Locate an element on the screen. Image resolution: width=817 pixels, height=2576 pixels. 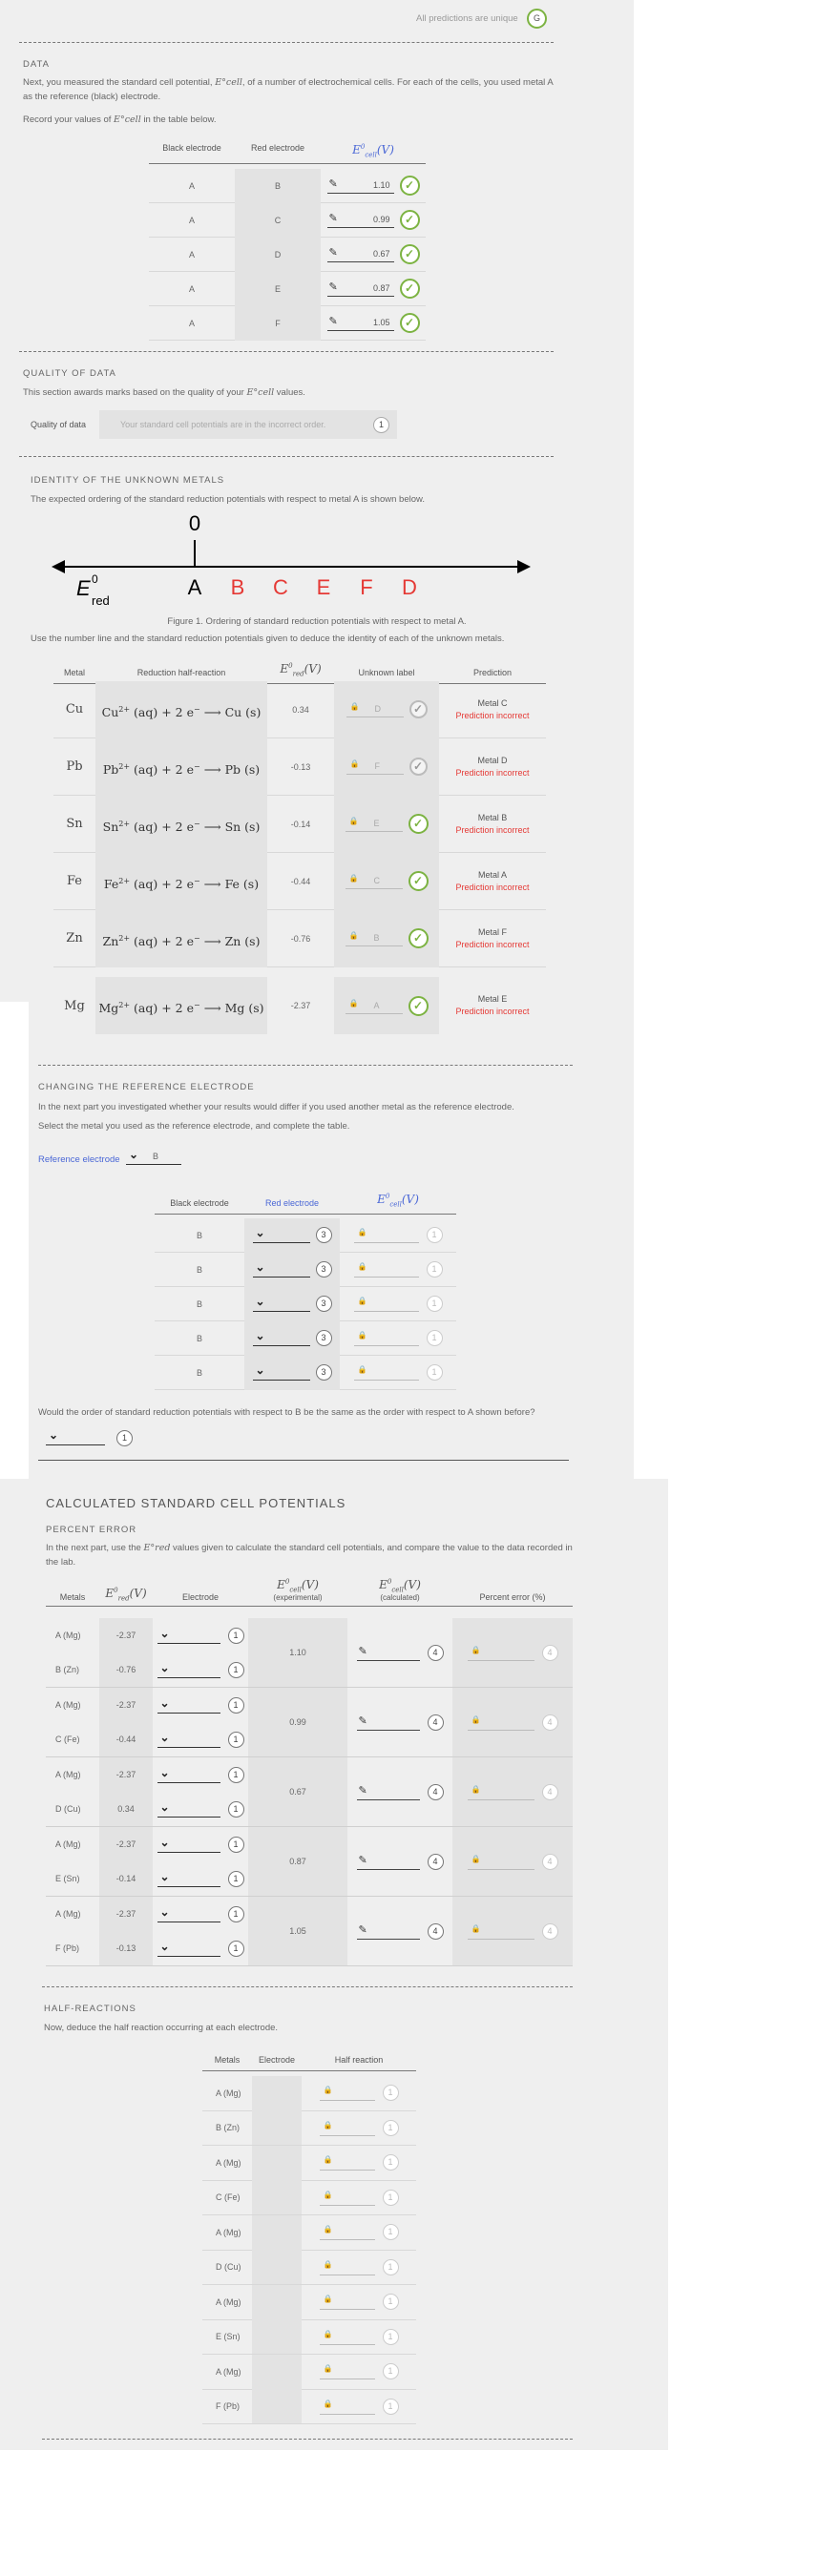
unknown-label-input: 🔒 F is located at coordinates (375, 766).